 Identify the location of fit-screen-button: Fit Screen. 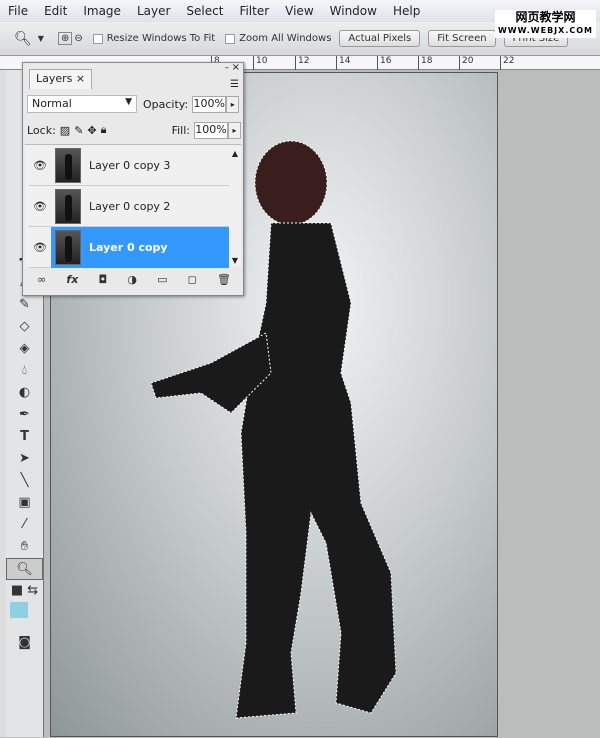
(462, 38).